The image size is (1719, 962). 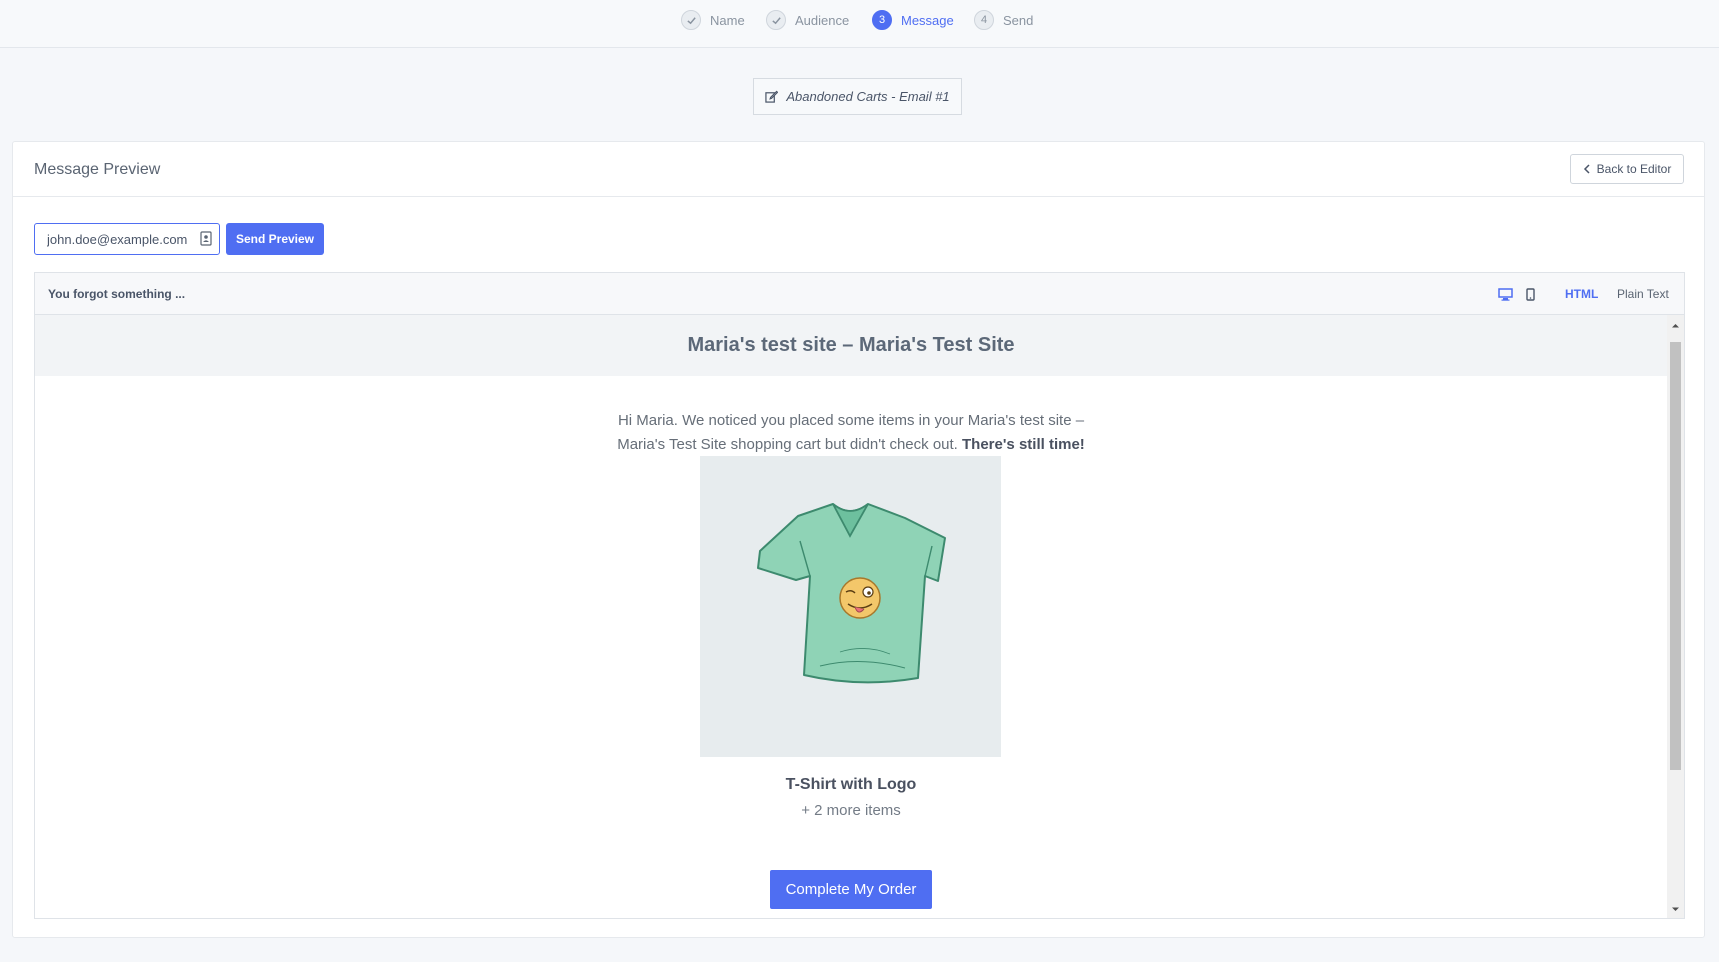 I want to click on panel-title: Message Preview, so click(x=97, y=169).